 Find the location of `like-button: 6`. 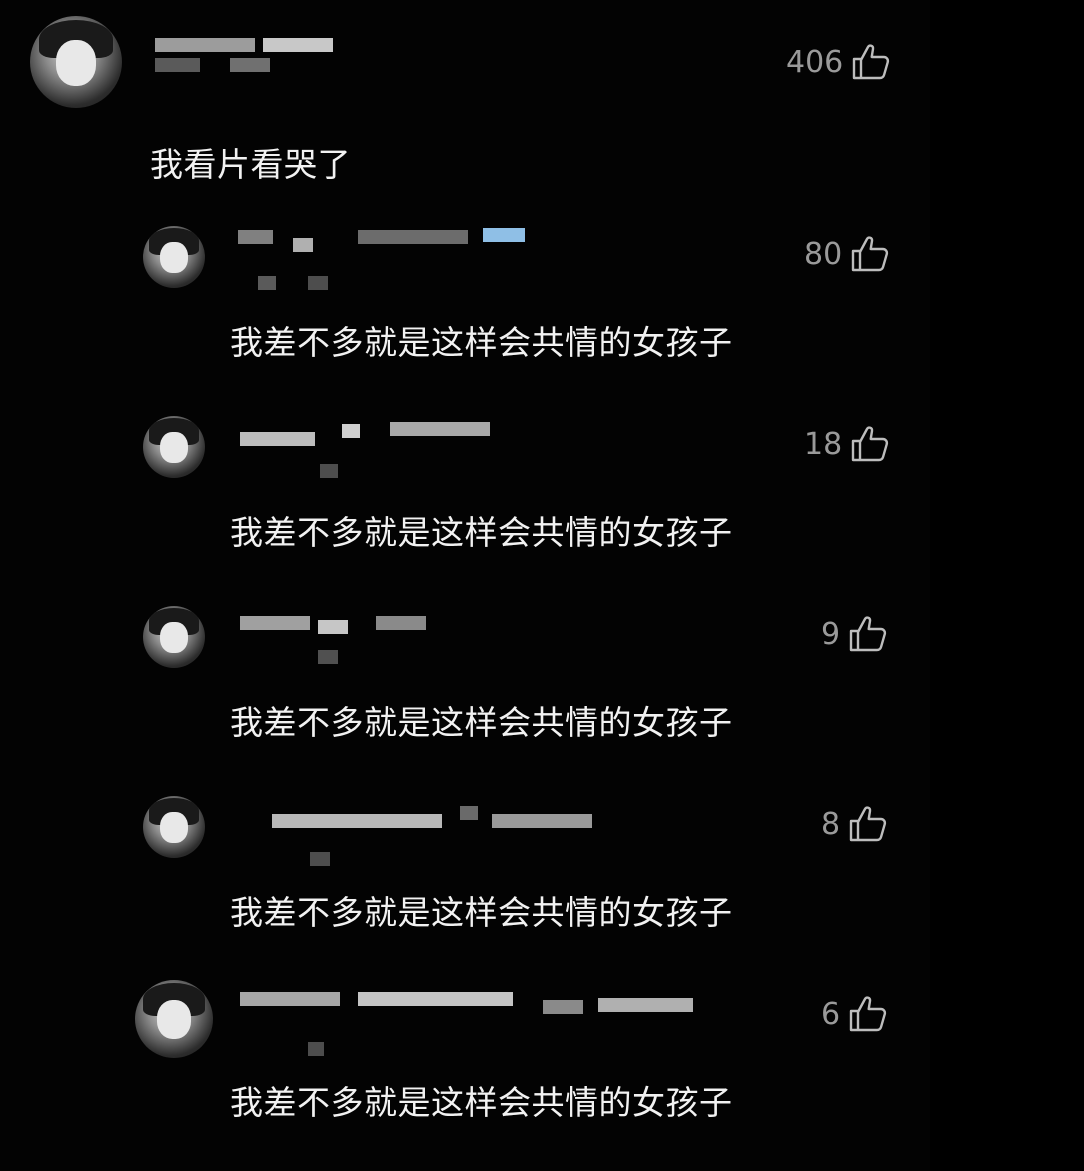

like-button: 6 is located at coordinates (855, 1014).